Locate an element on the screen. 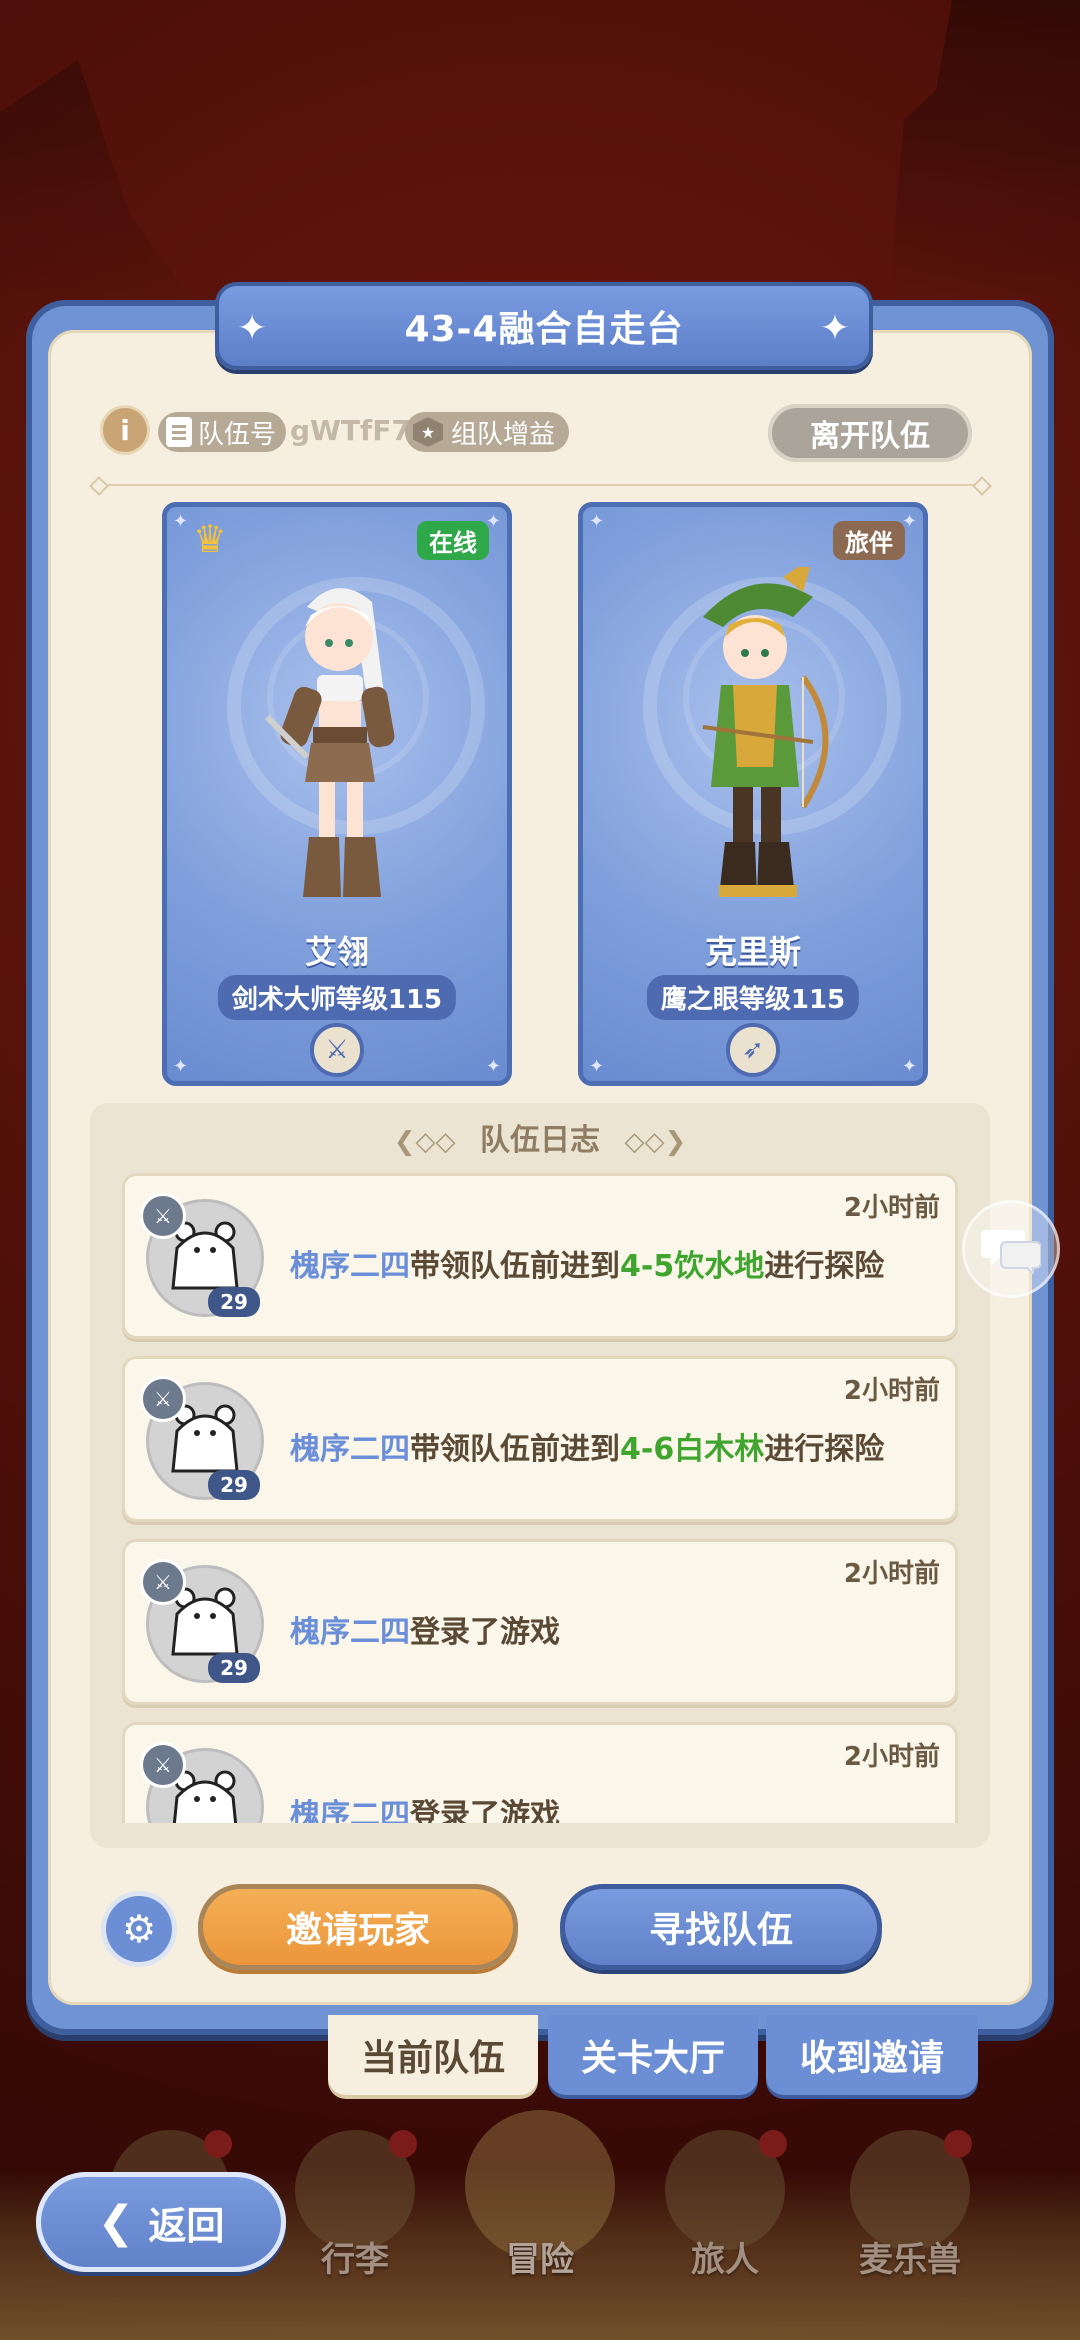  info-icon: i is located at coordinates (125, 430).